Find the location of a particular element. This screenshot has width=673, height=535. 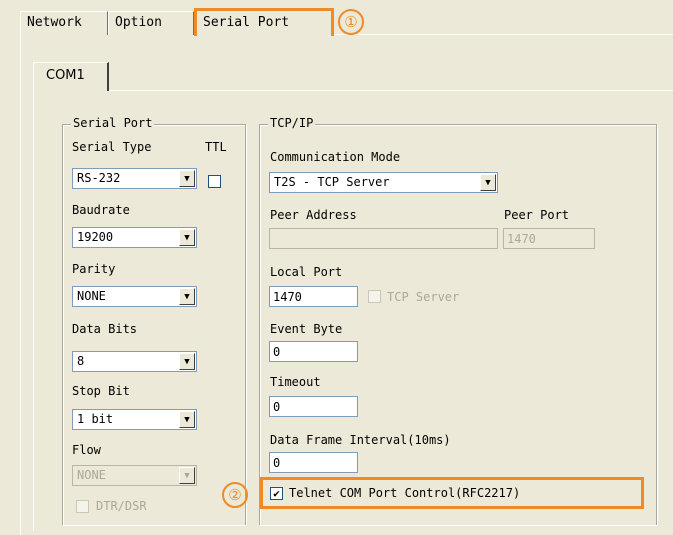

communication-mode-value: T2S - TCP Server is located at coordinates (332, 182).